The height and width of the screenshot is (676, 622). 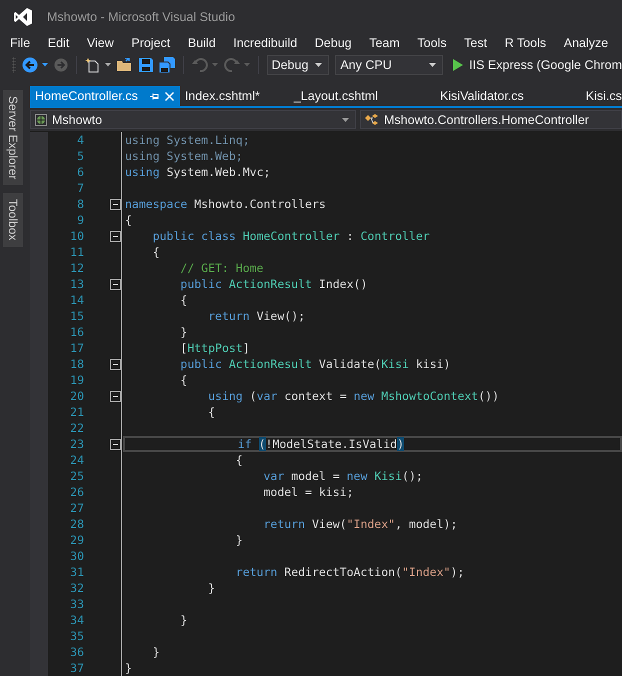 I want to click on line-number: 18, so click(x=76, y=364).